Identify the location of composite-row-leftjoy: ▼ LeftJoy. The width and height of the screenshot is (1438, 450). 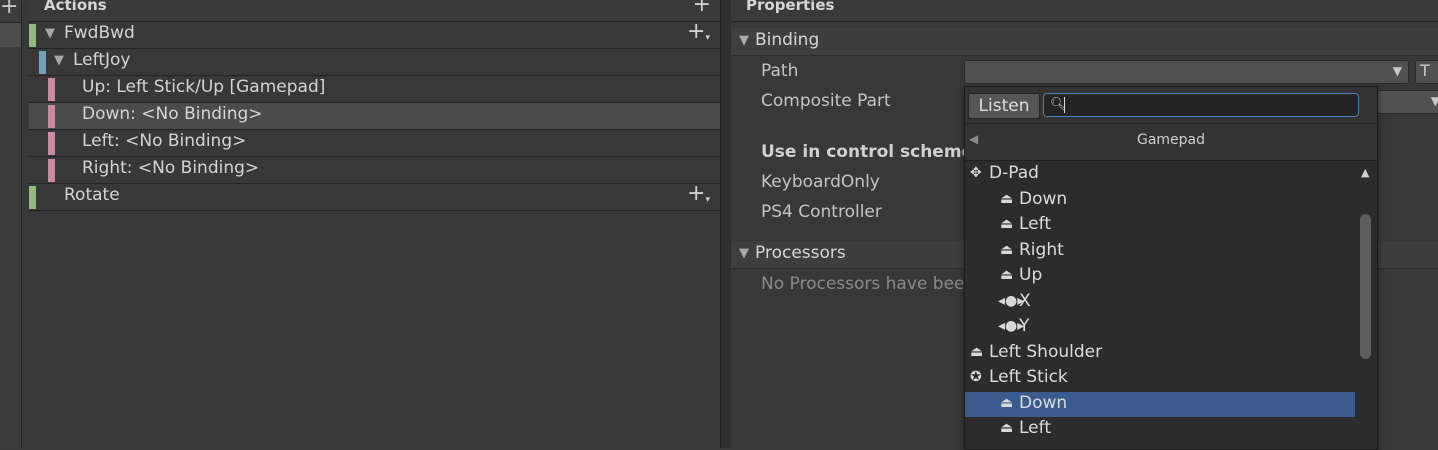
(374, 62).